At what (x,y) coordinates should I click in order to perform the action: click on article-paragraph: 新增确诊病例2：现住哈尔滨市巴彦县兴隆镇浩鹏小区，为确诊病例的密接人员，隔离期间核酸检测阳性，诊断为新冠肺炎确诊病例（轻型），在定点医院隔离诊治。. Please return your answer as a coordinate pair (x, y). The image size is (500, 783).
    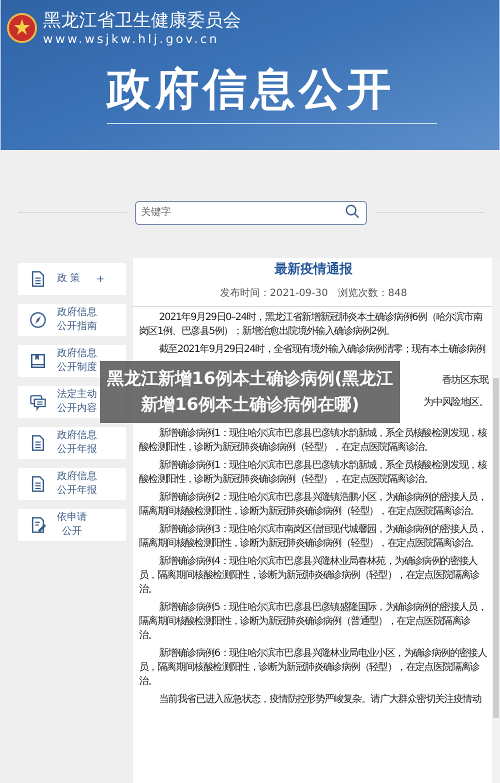
    Looking at the image, I should click on (313, 505).